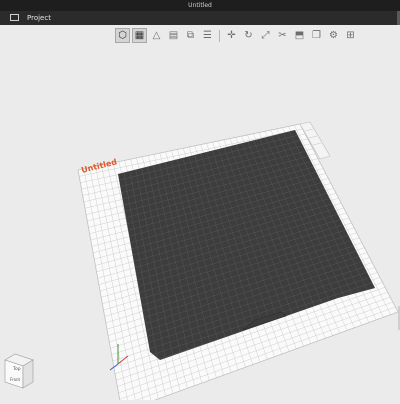 The width and height of the screenshot is (400, 404). Describe the element at coordinates (139, 35) in the screenshot. I see `grid-view-button: ▦` at that location.